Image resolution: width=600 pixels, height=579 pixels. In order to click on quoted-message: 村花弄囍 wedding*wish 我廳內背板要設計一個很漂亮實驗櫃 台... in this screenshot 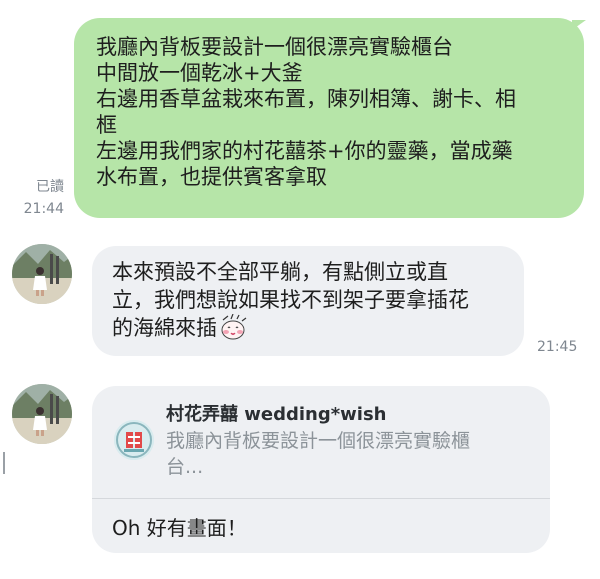, I will do `click(328, 445)`.